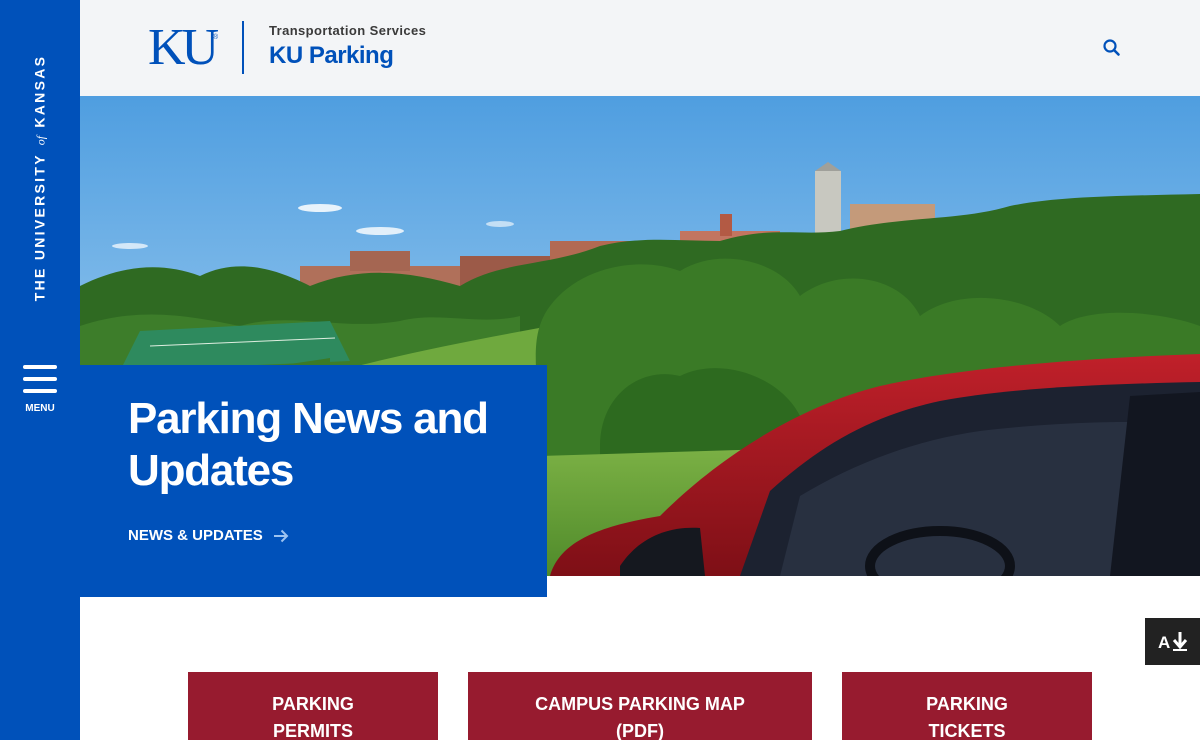  What do you see at coordinates (40, 408) in the screenshot?
I see `menu-label: MENU` at bounding box center [40, 408].